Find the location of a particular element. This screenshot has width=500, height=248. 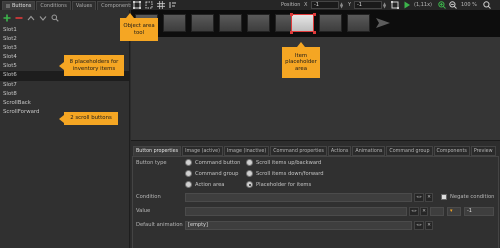

value-clear-icon: ✕ is located at coordinates (424, 211).